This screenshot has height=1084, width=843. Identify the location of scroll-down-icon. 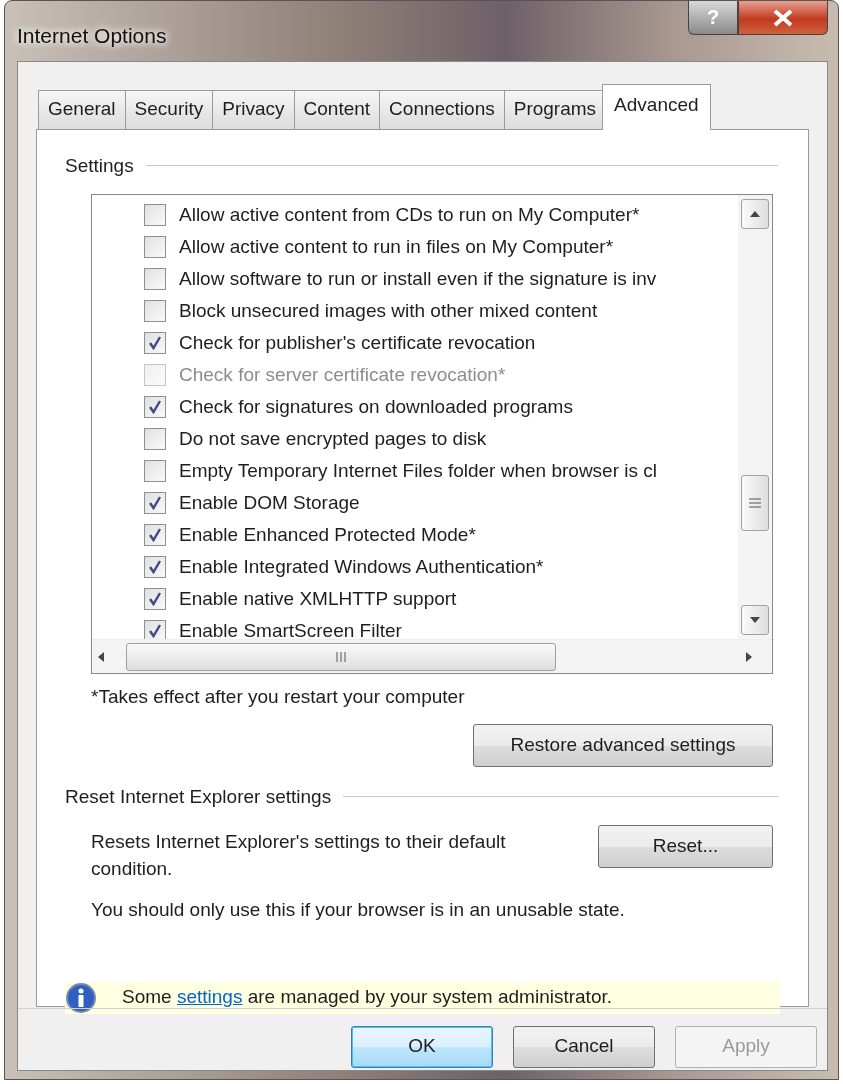
(755, 620).